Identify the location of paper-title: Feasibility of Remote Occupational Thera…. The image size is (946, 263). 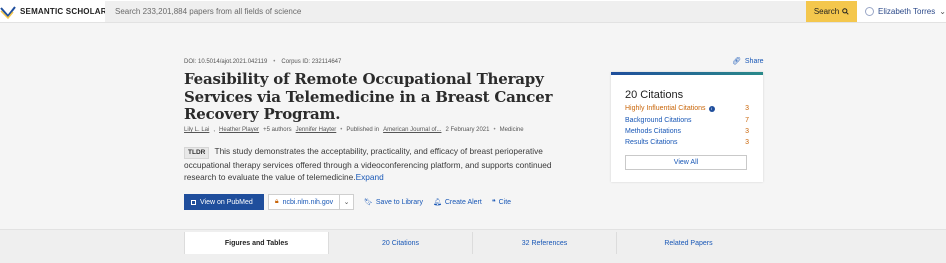
(368, 96).